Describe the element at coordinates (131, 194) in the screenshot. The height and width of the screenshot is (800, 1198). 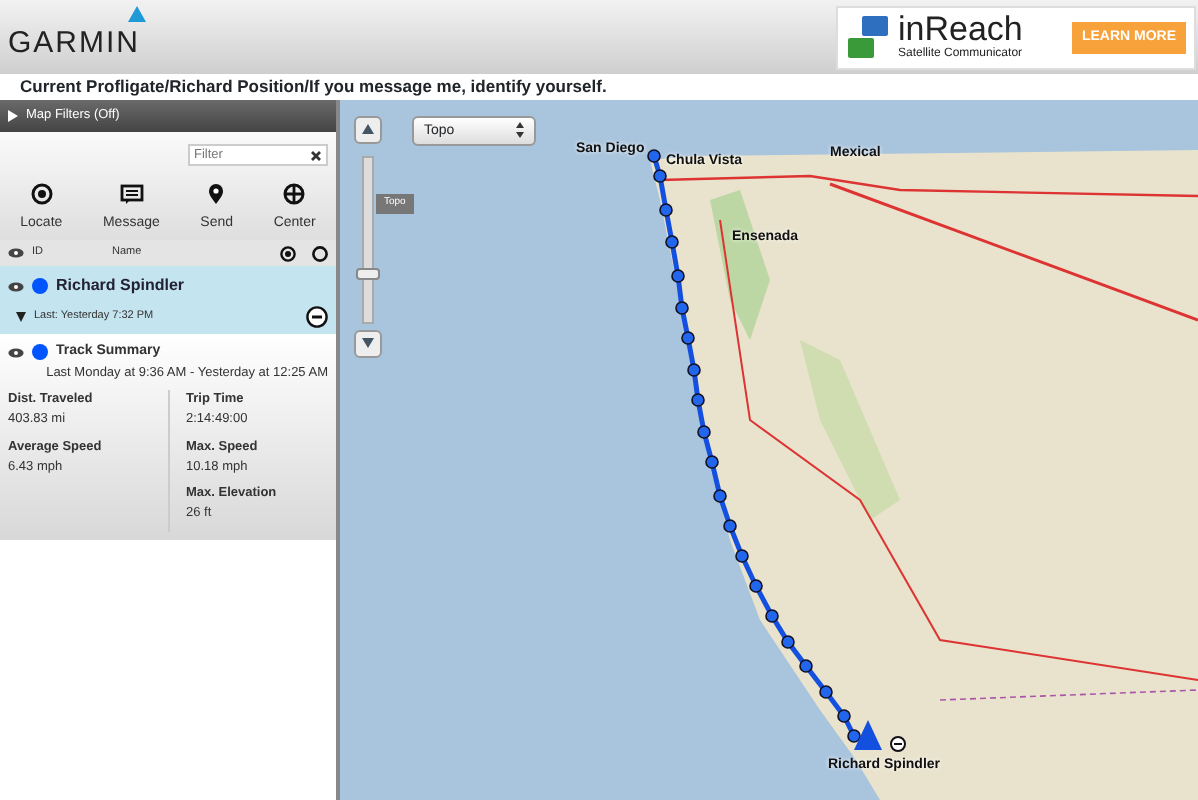
I see `message-icon` at that location.